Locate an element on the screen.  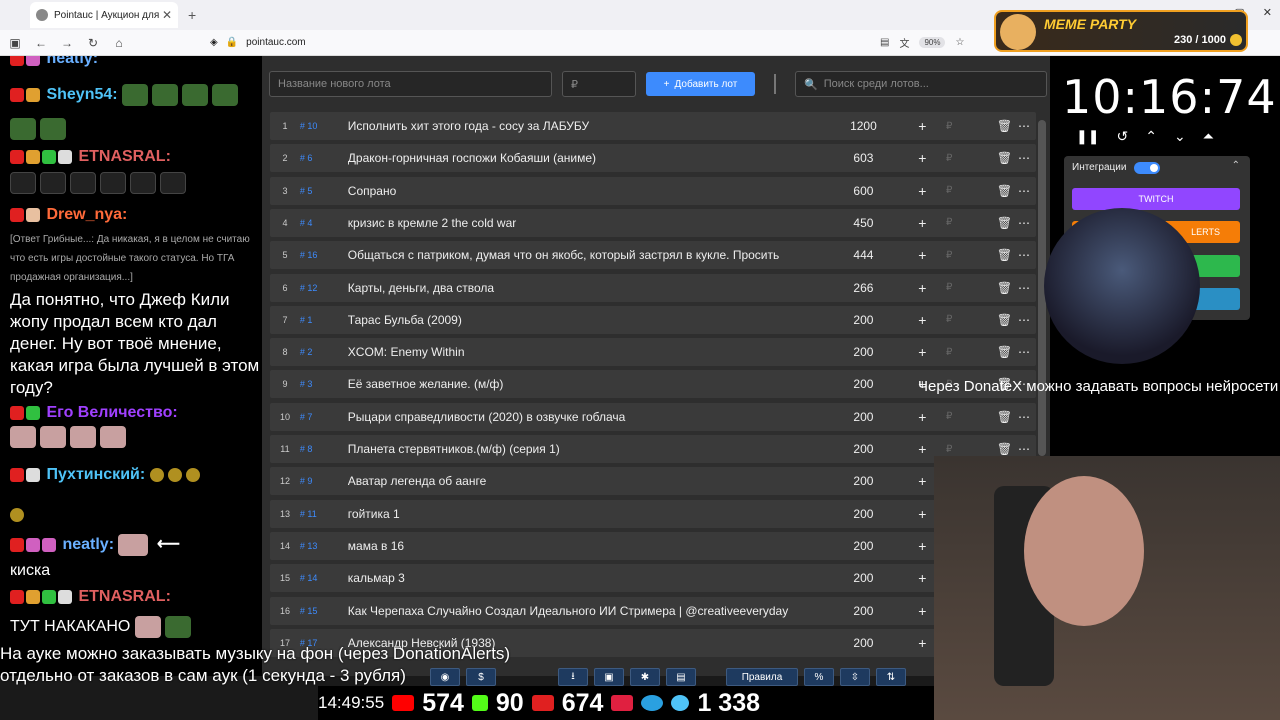
lot-id: # 16 is located at coordinates (324, 255).